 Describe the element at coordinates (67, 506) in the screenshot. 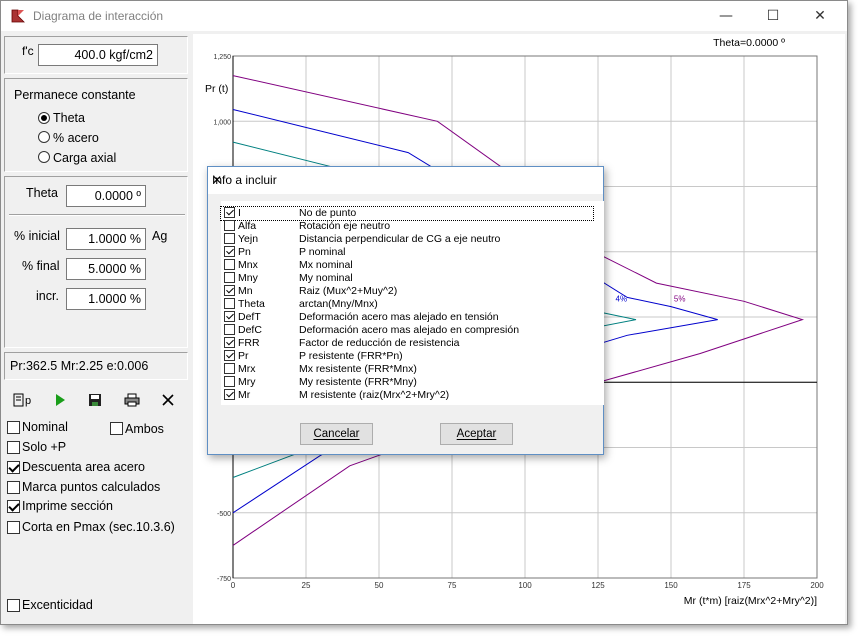

I see `imprime-seccion-label: Imprime sección` at that location.